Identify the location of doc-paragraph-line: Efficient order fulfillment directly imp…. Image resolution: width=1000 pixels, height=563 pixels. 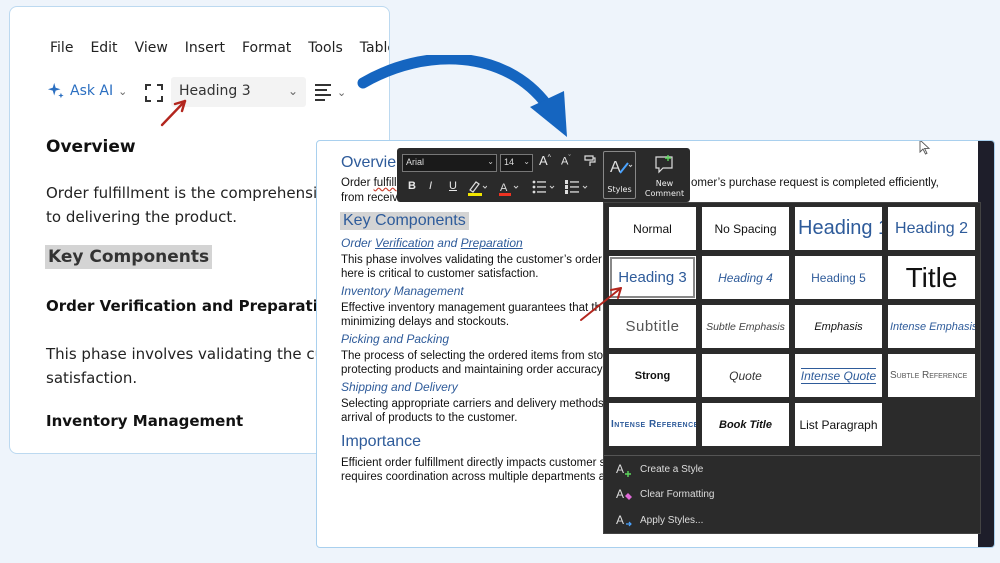
(473, 463).